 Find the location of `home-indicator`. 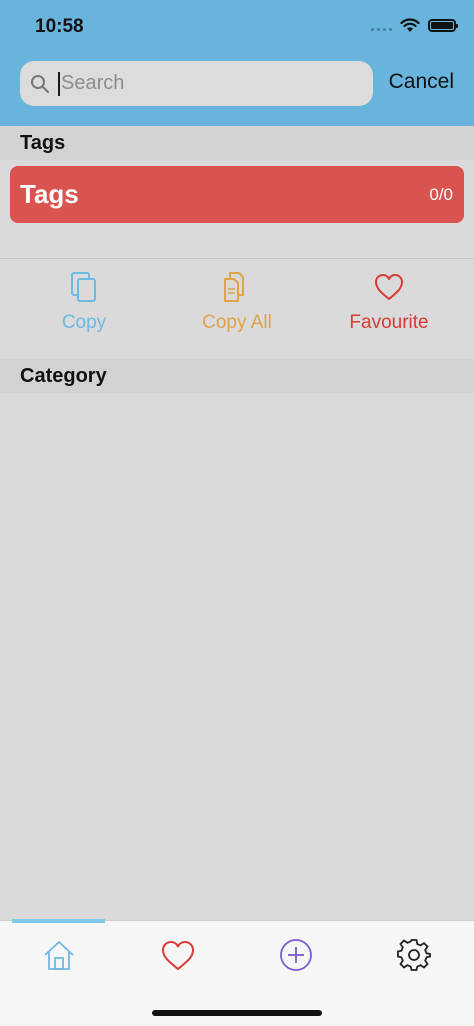

home-indicator is located at coordinates (237, 1013).